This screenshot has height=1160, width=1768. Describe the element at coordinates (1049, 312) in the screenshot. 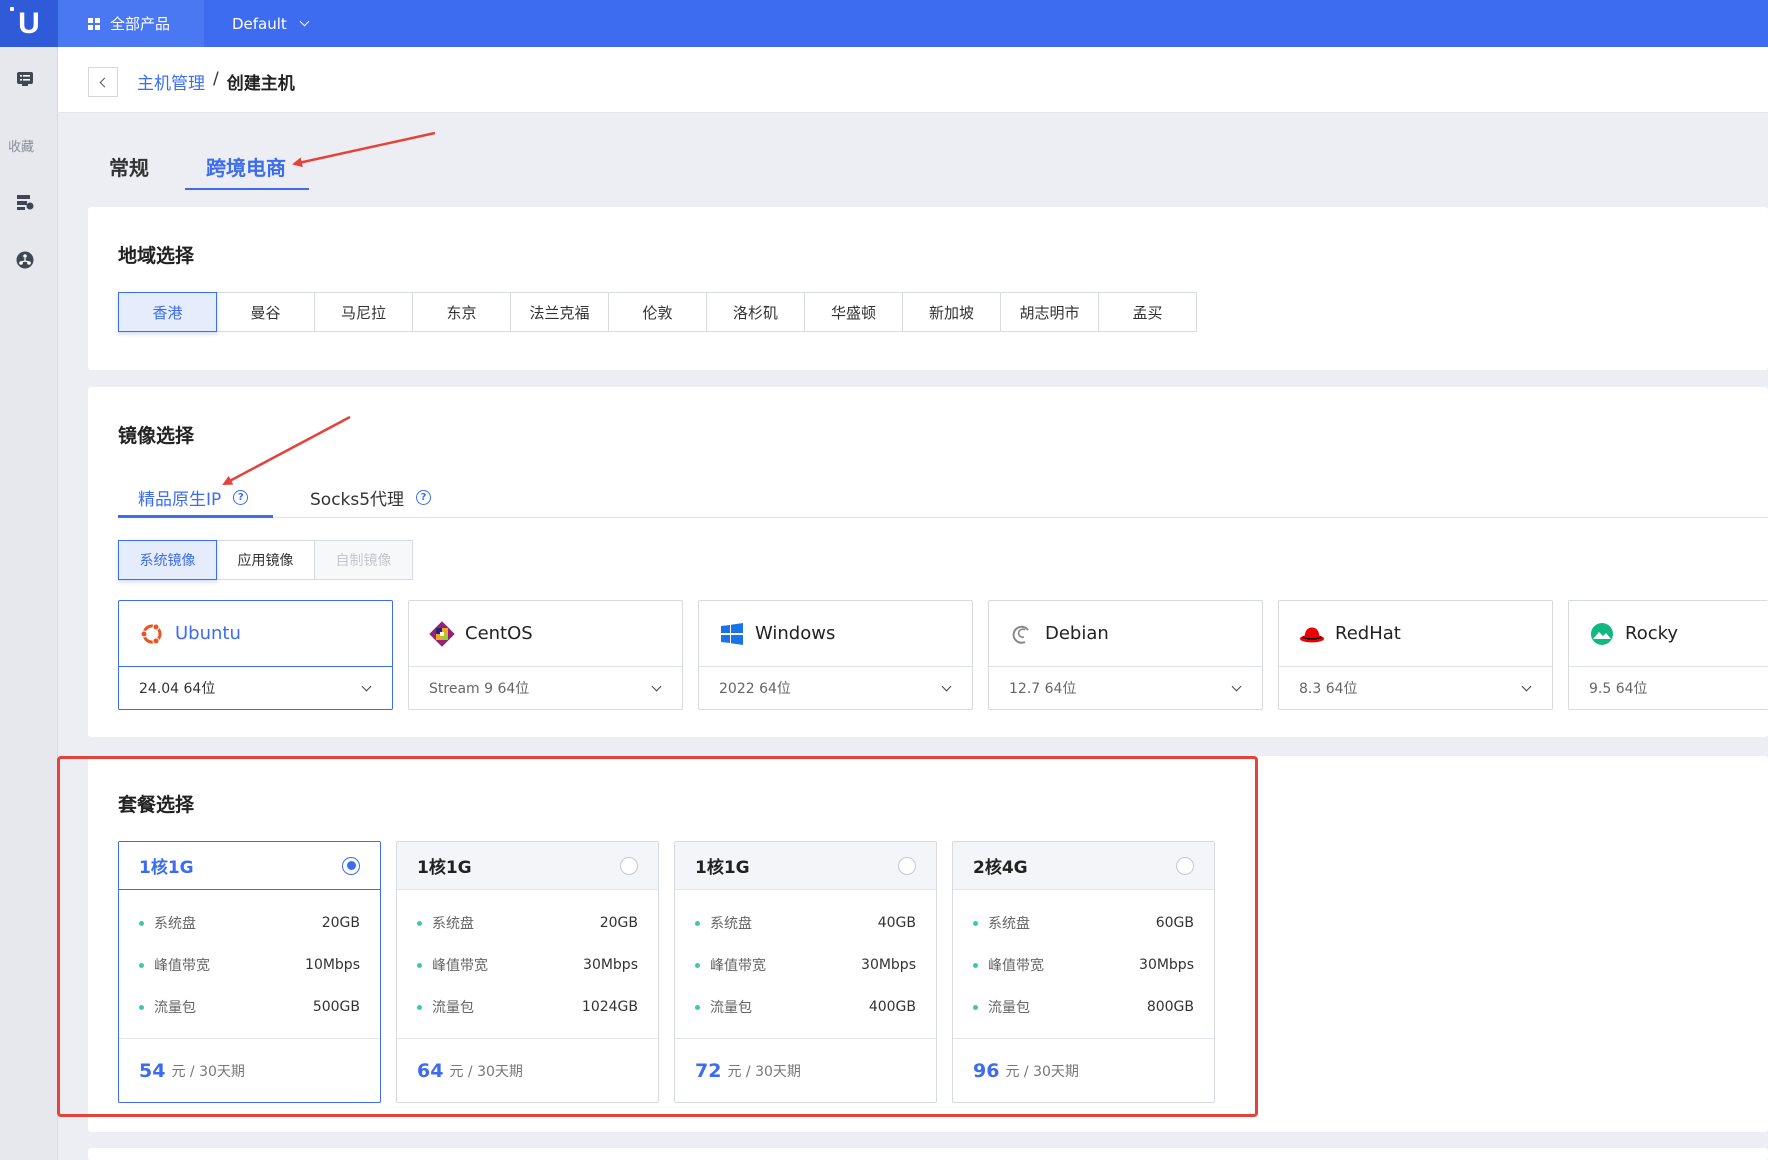

I see `region-option-ho-chi-minh: 胡志明市` at that location.